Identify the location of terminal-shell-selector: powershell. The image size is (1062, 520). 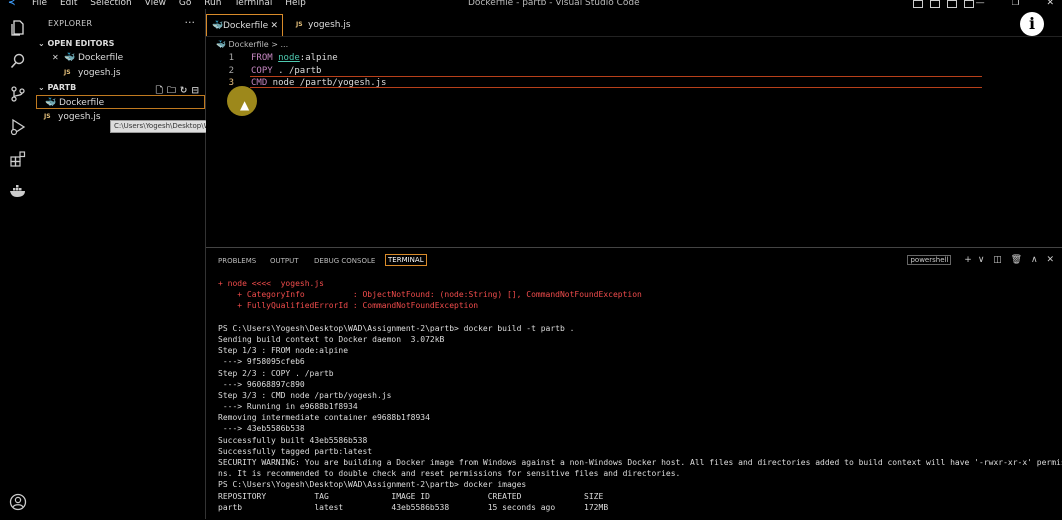
(929, 260).